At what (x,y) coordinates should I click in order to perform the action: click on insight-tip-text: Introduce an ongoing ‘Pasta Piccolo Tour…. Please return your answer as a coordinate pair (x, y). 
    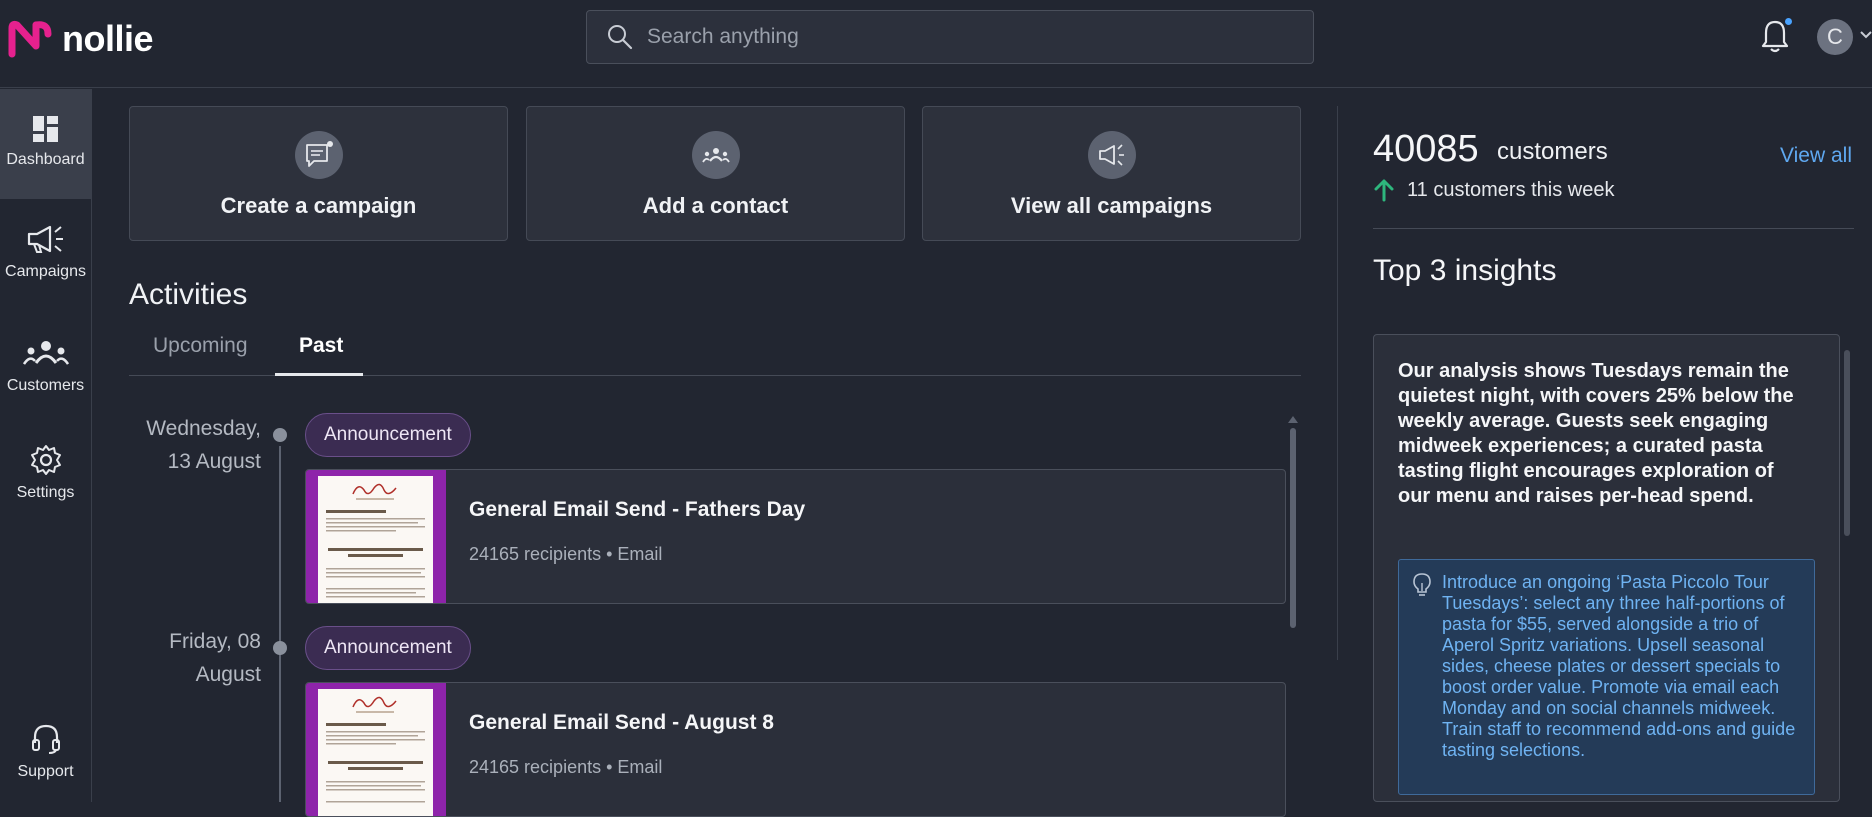
    Looking at the image, I should click on (1619, 666).